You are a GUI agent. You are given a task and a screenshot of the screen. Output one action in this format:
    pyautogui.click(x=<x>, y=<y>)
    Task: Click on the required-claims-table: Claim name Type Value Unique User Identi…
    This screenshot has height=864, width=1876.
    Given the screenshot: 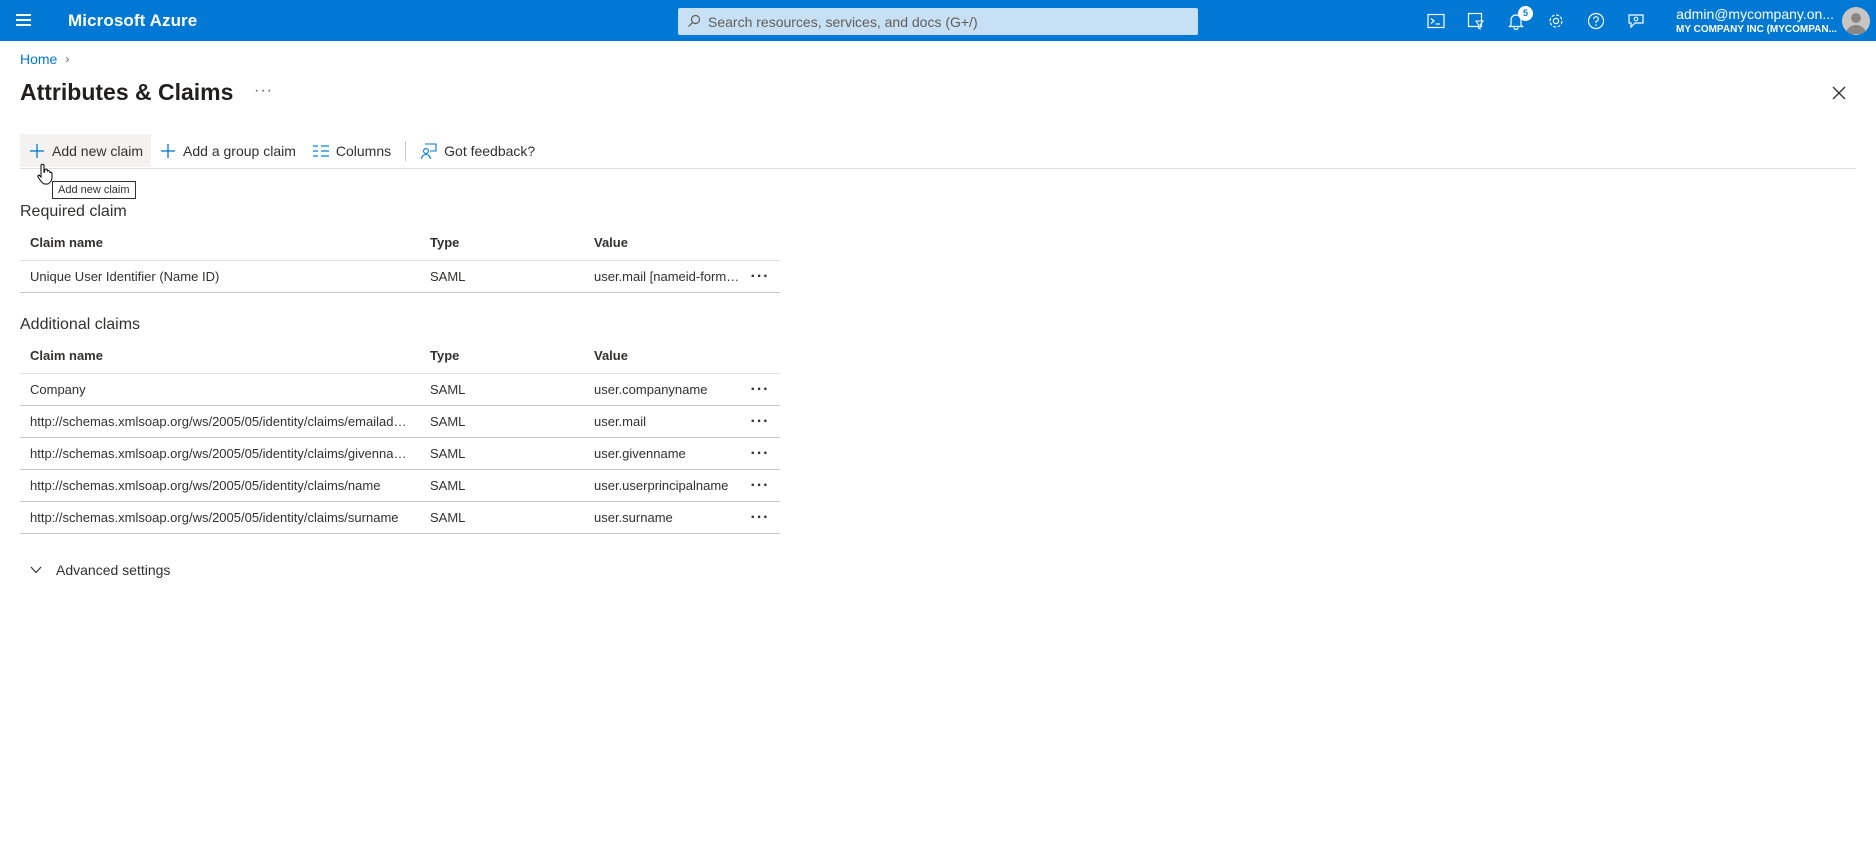 What is the action you would take?
    pyautogui.click(x=400, y=259)
    